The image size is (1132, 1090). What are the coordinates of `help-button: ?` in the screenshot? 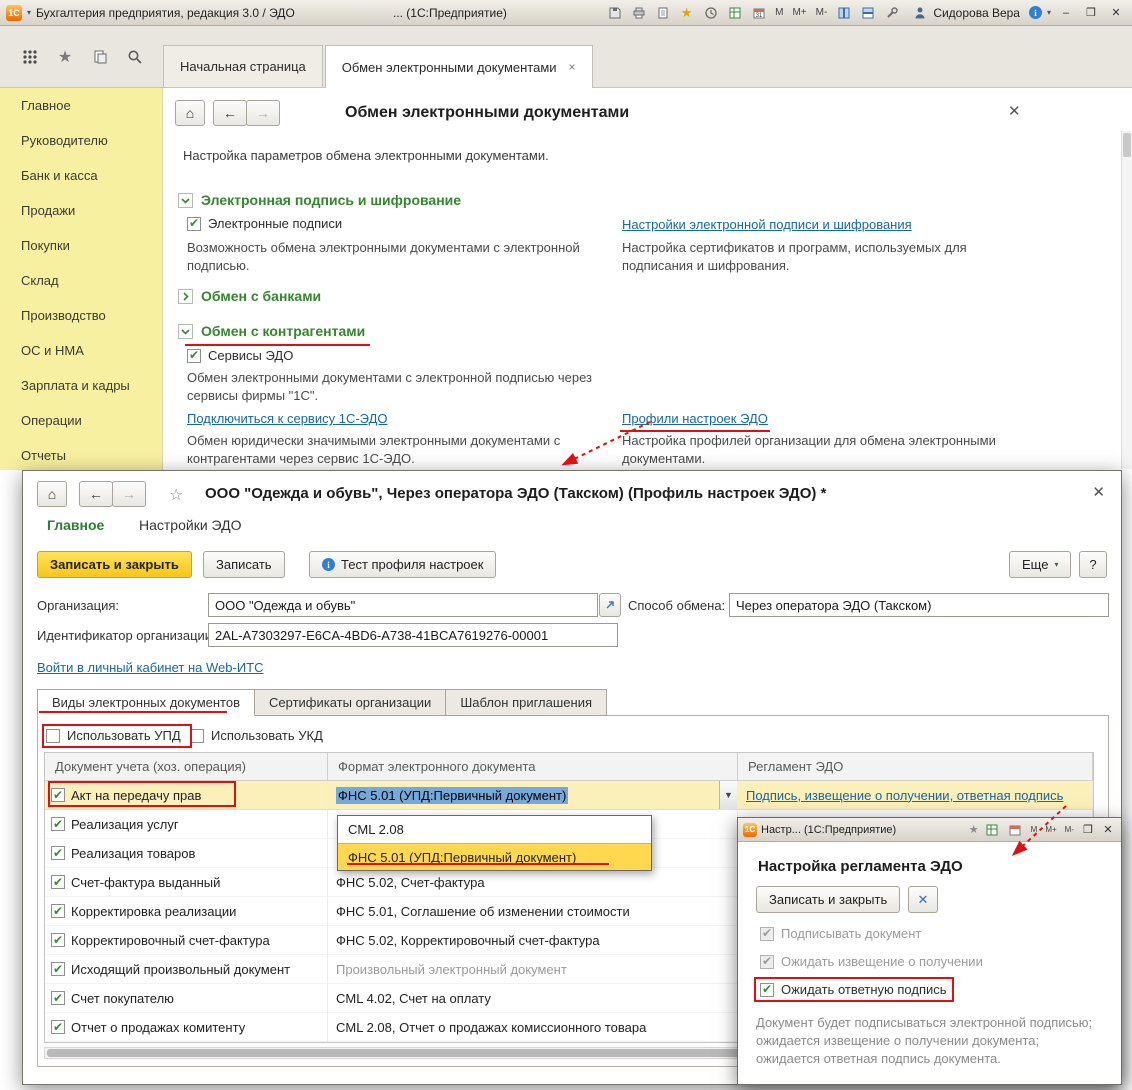 It's located at (1093, 564).